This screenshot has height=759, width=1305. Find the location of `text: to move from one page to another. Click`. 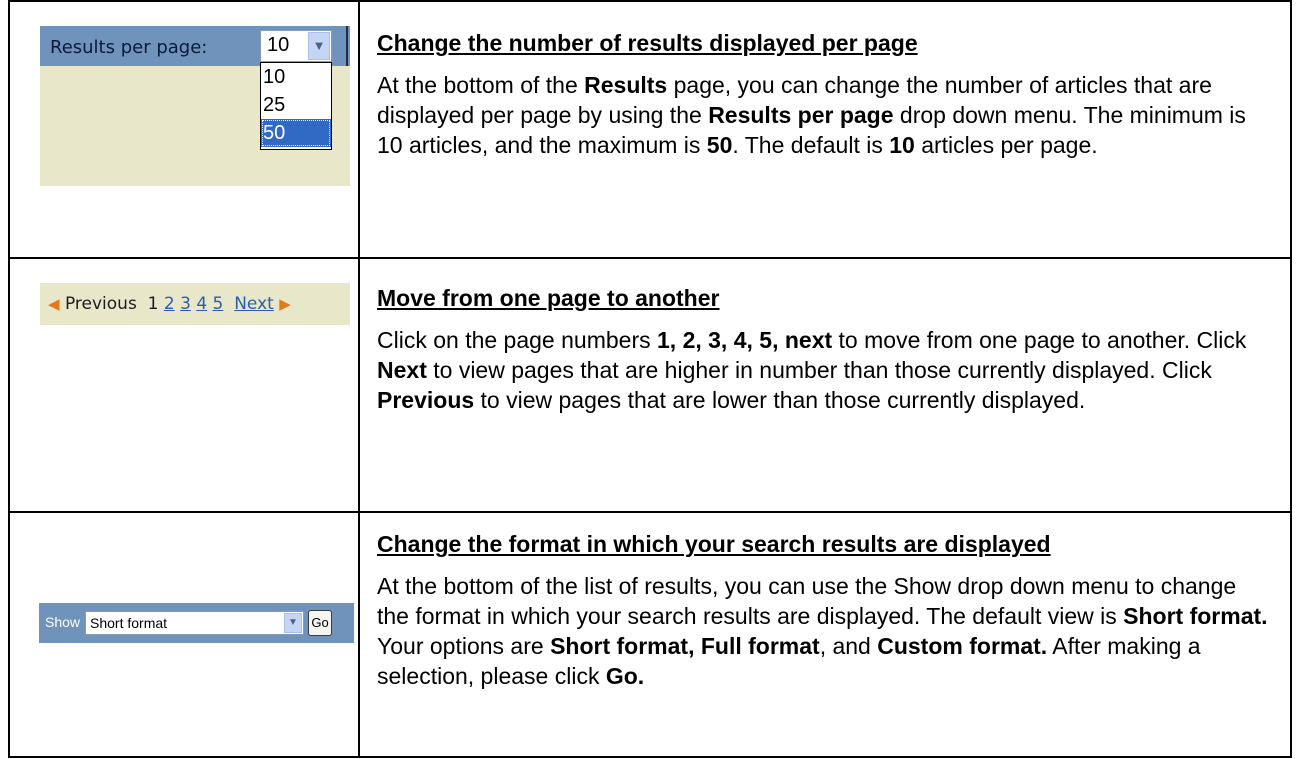

text: to move from one page to another. Click is located at coordinates (1039, 339).